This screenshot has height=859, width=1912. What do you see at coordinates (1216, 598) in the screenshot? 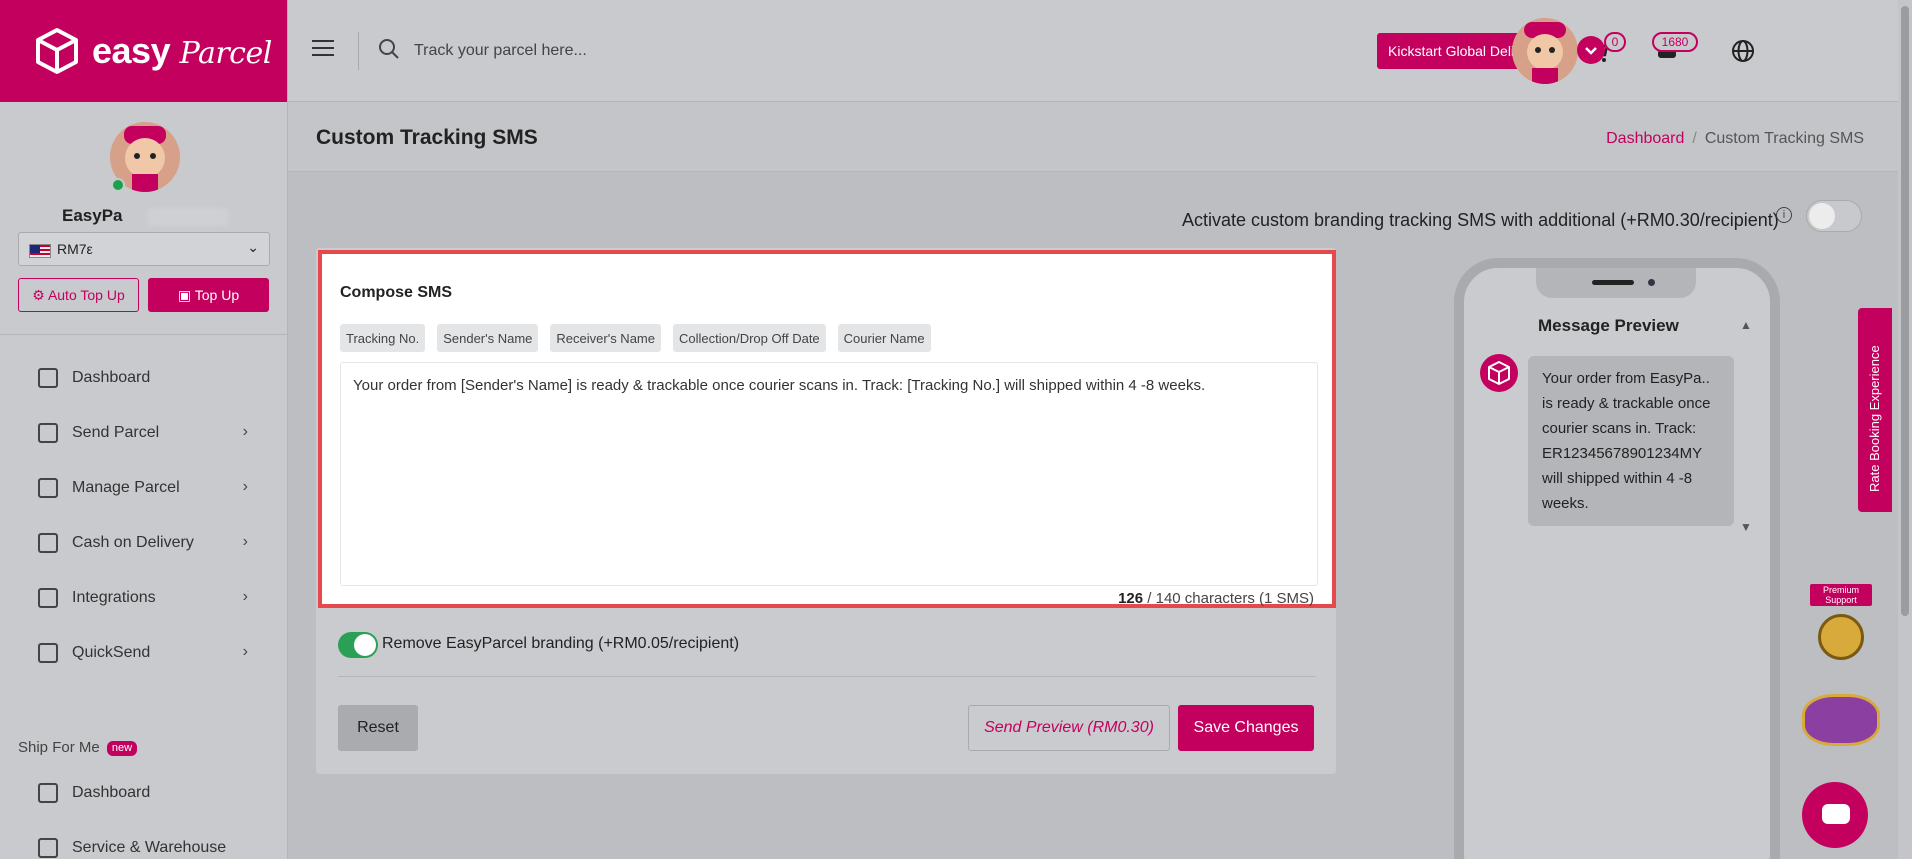
I see `character-counter: 126 / 140 characters (1 SMS)` at bounding box center [1216, 598].